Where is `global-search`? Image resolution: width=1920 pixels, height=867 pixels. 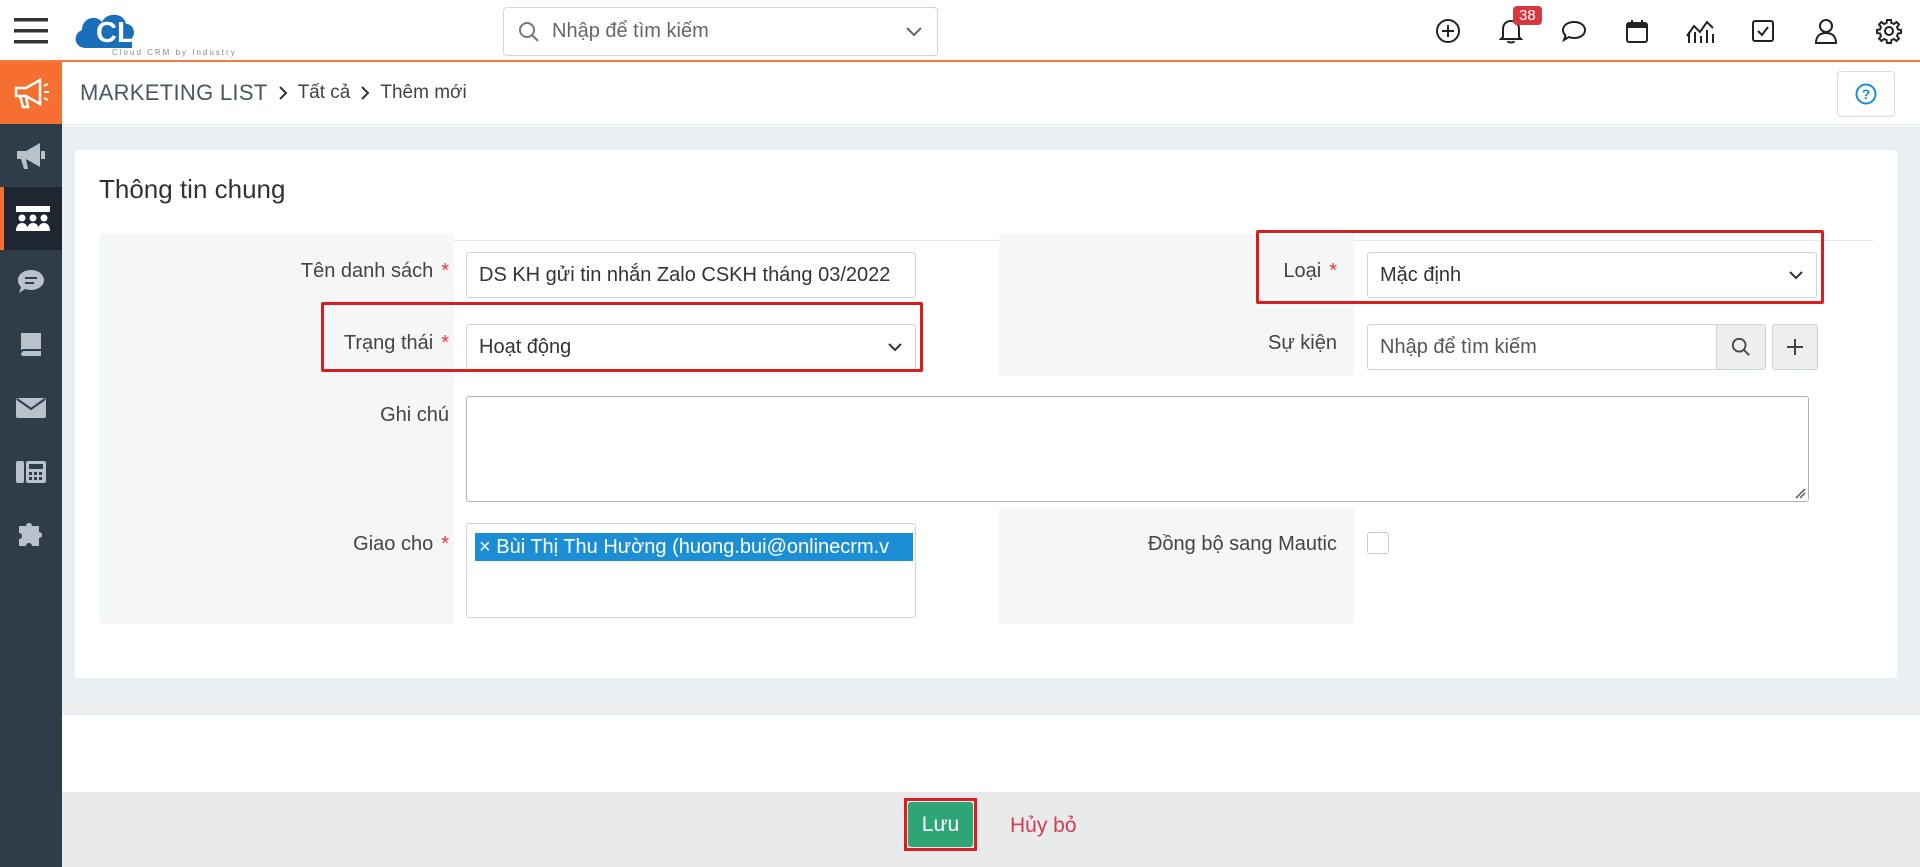
global-search is located at coordinates (720, 31).